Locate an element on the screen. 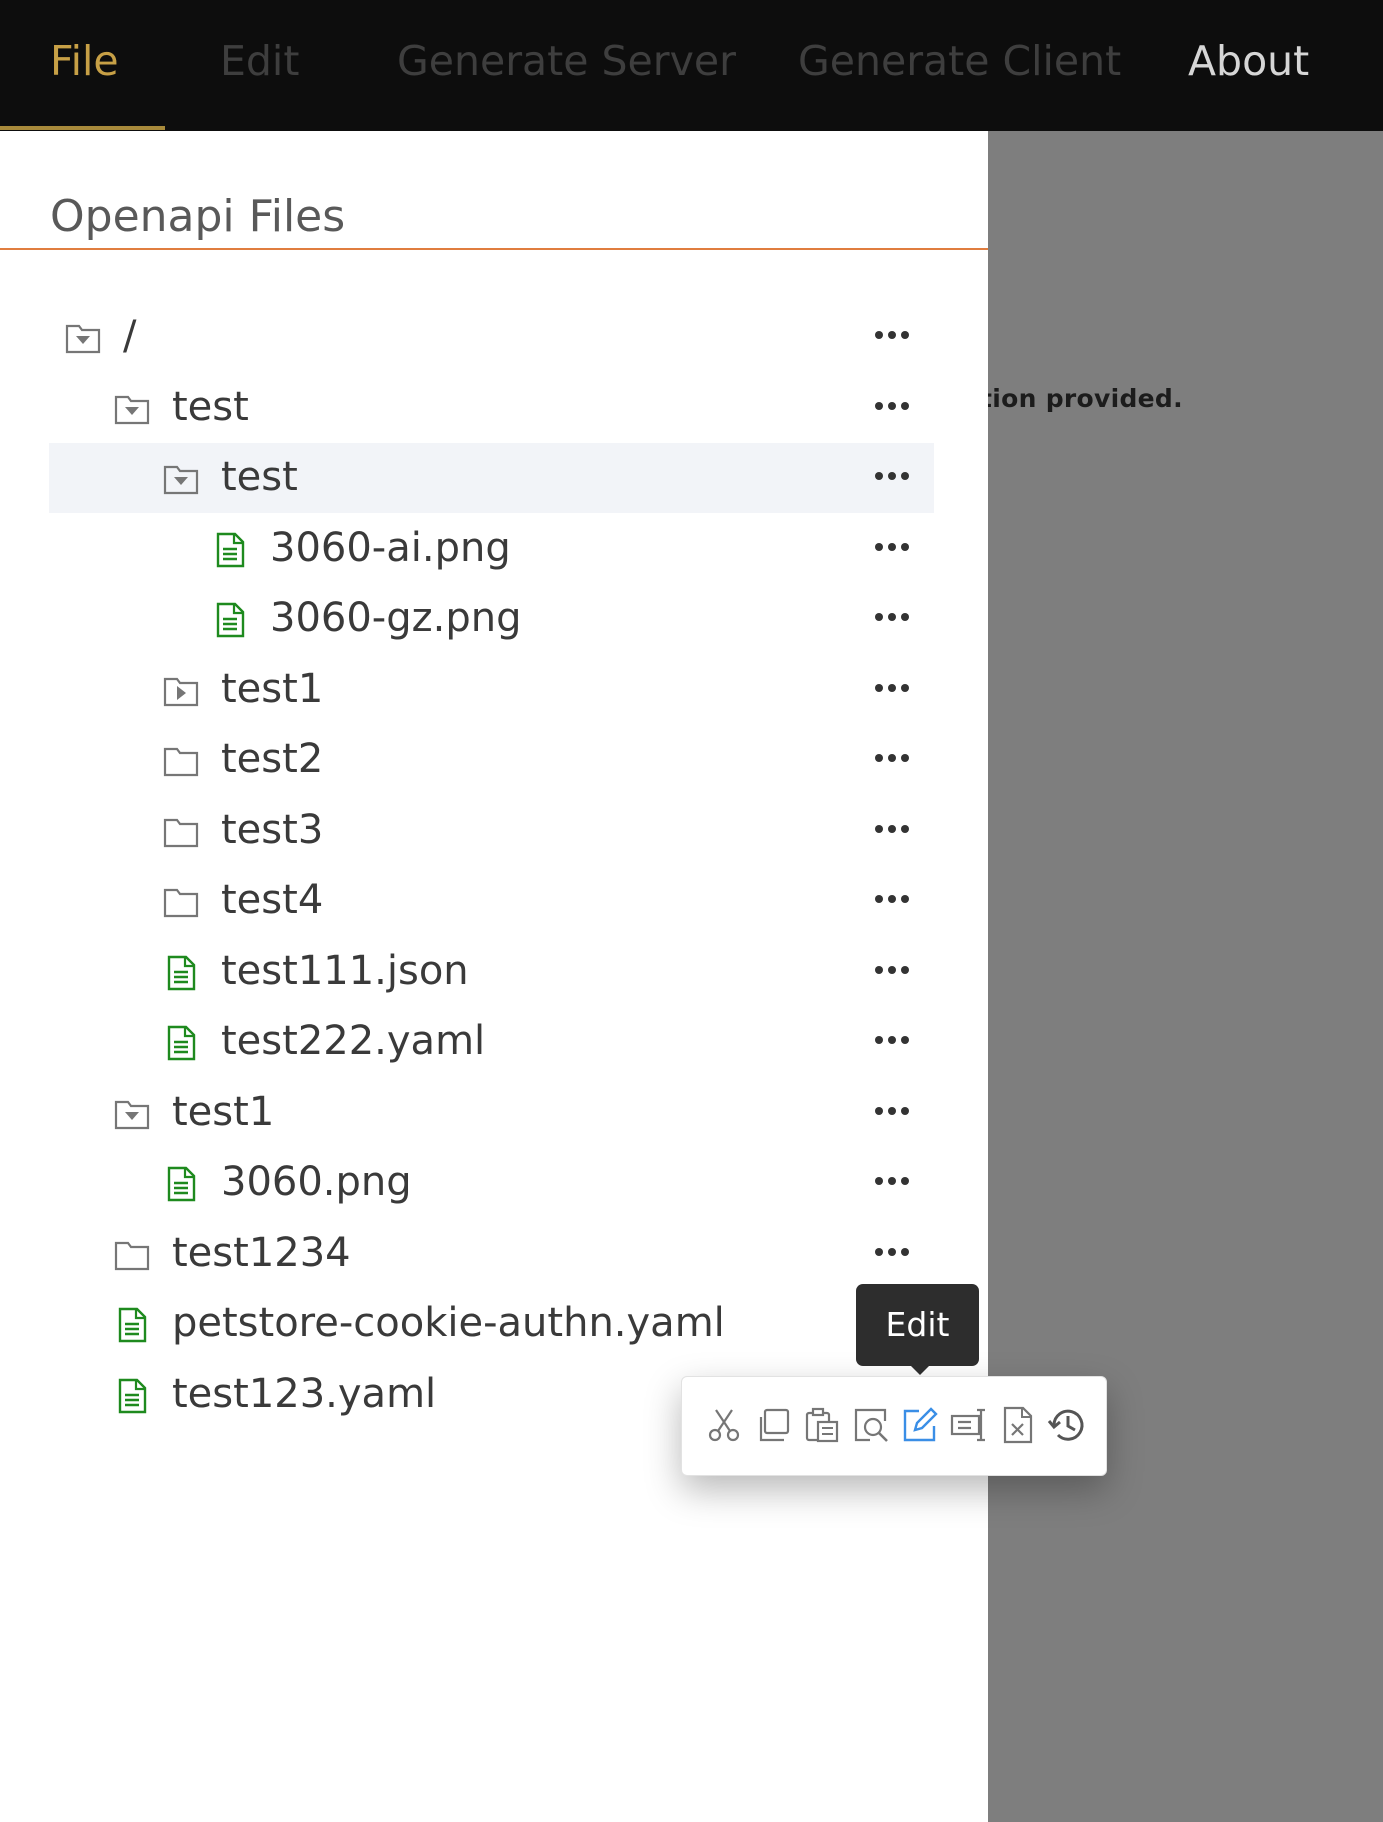 The width and height of the screenshot is (1383, 1822). tooltip-arrow is located at coordinates (920, 1368).